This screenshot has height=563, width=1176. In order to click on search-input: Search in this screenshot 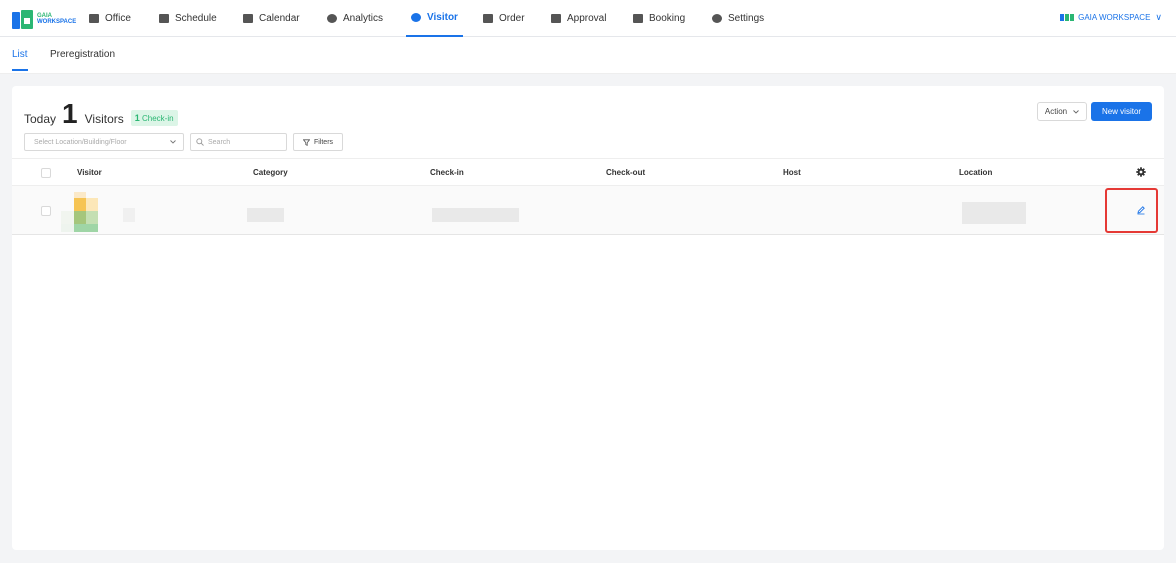, I will do `click(238, 142)`.